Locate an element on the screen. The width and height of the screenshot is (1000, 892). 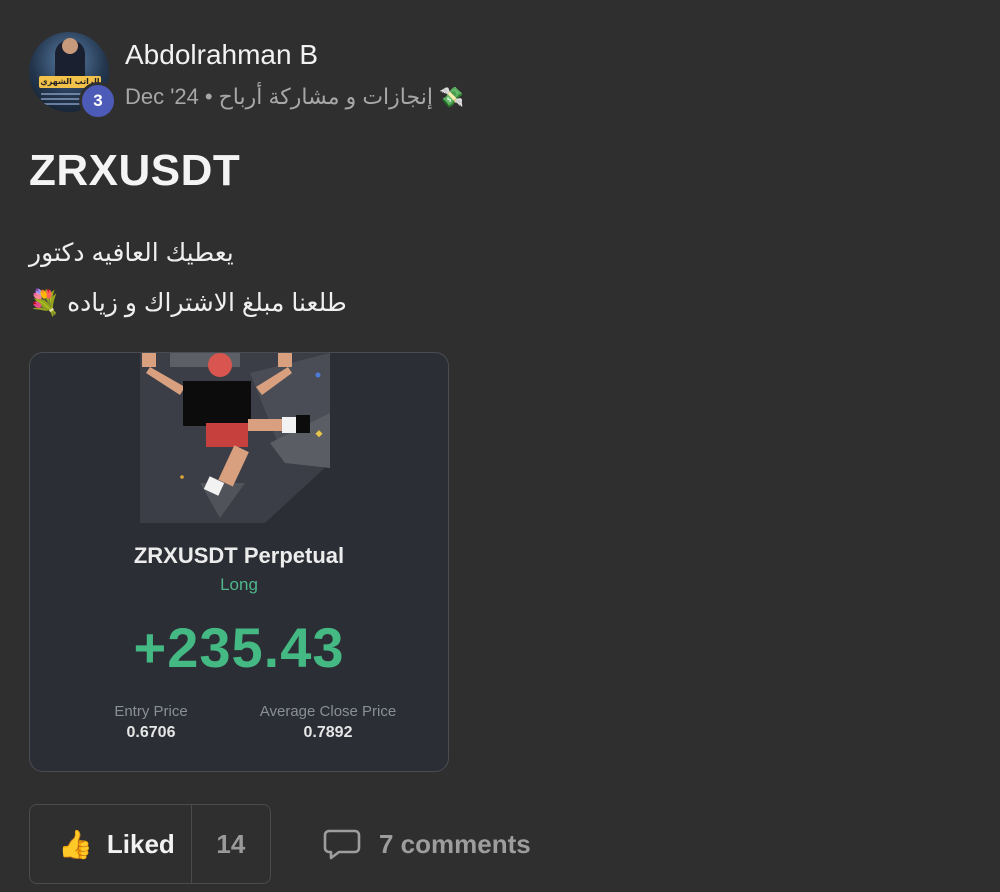
like-control: 👍 Liked 14 is located at coordinates (150, 844).